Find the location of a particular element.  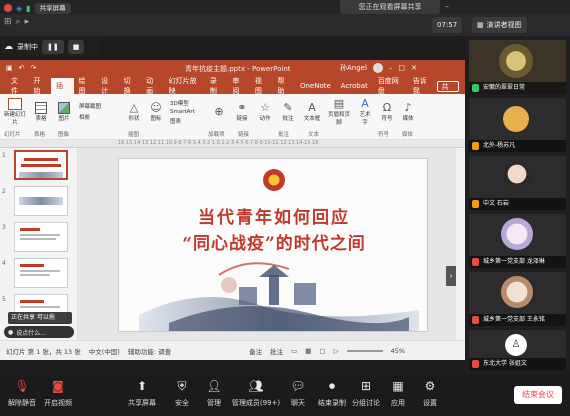

table-button: 表格 is located at coordinates (41, 111).